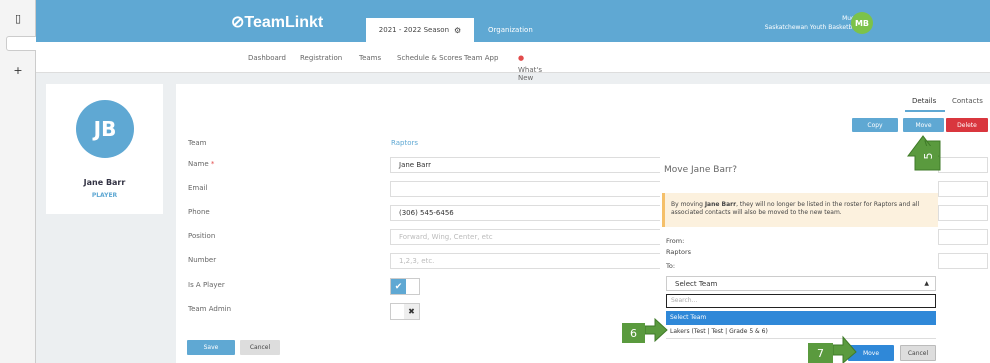 The width and height of the screenshot is (990, 363). Describe the element at coordinates (820, 353) in the screenshot. I see `callout-7: 7` at that location.